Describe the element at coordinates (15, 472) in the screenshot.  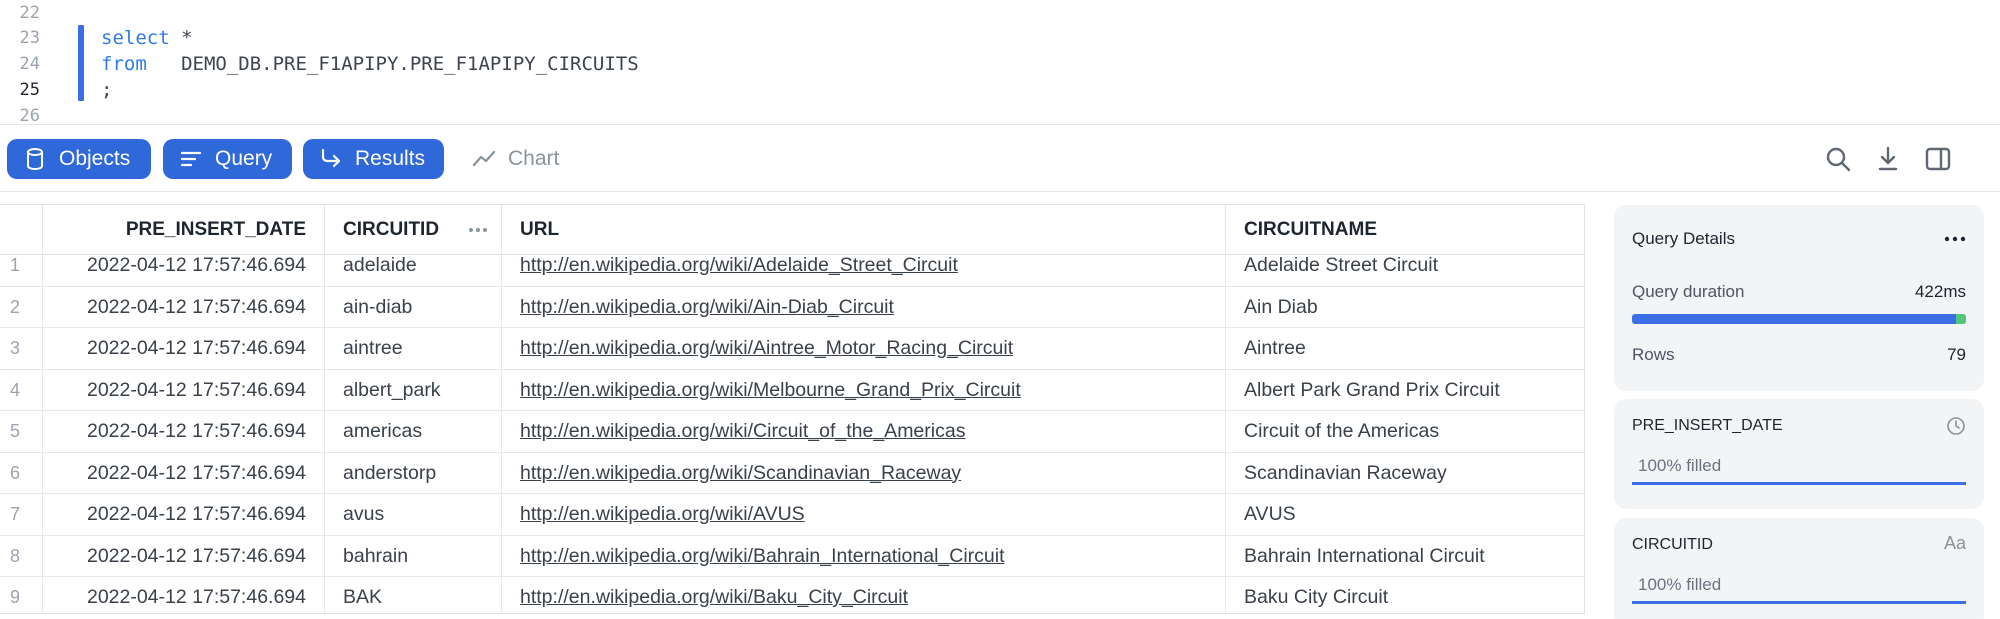
I see `row-number: 6` at that location.